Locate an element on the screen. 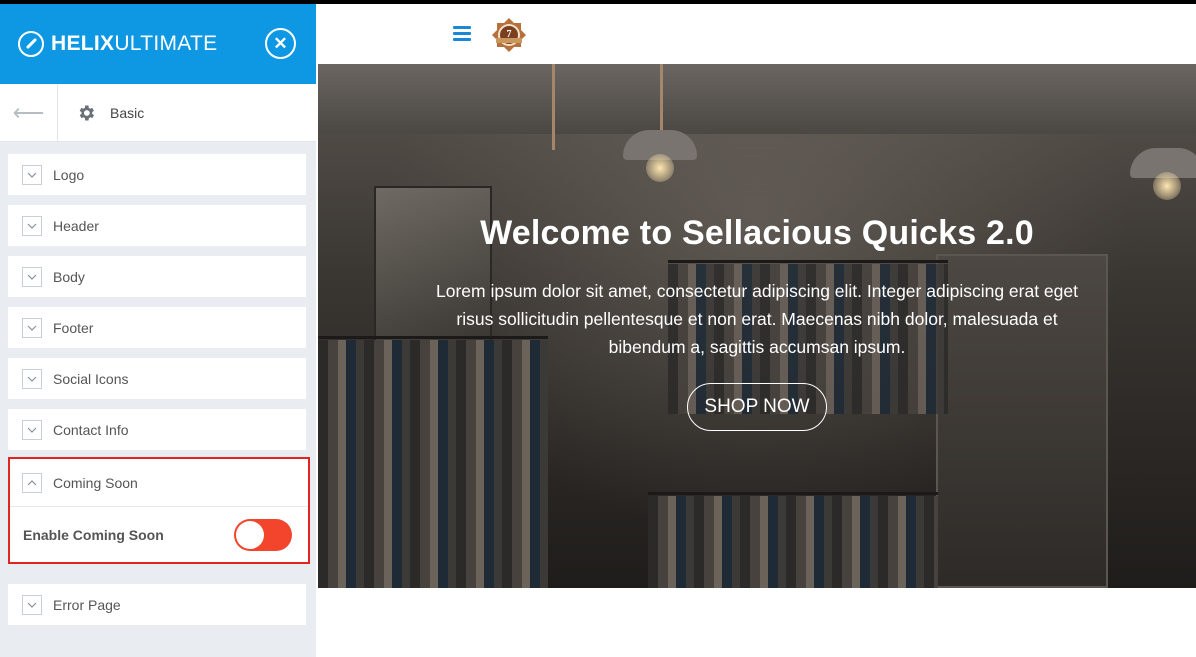 This screenshot has width=1196, height=657. hero-clothes is located at coordinates (793, 542).